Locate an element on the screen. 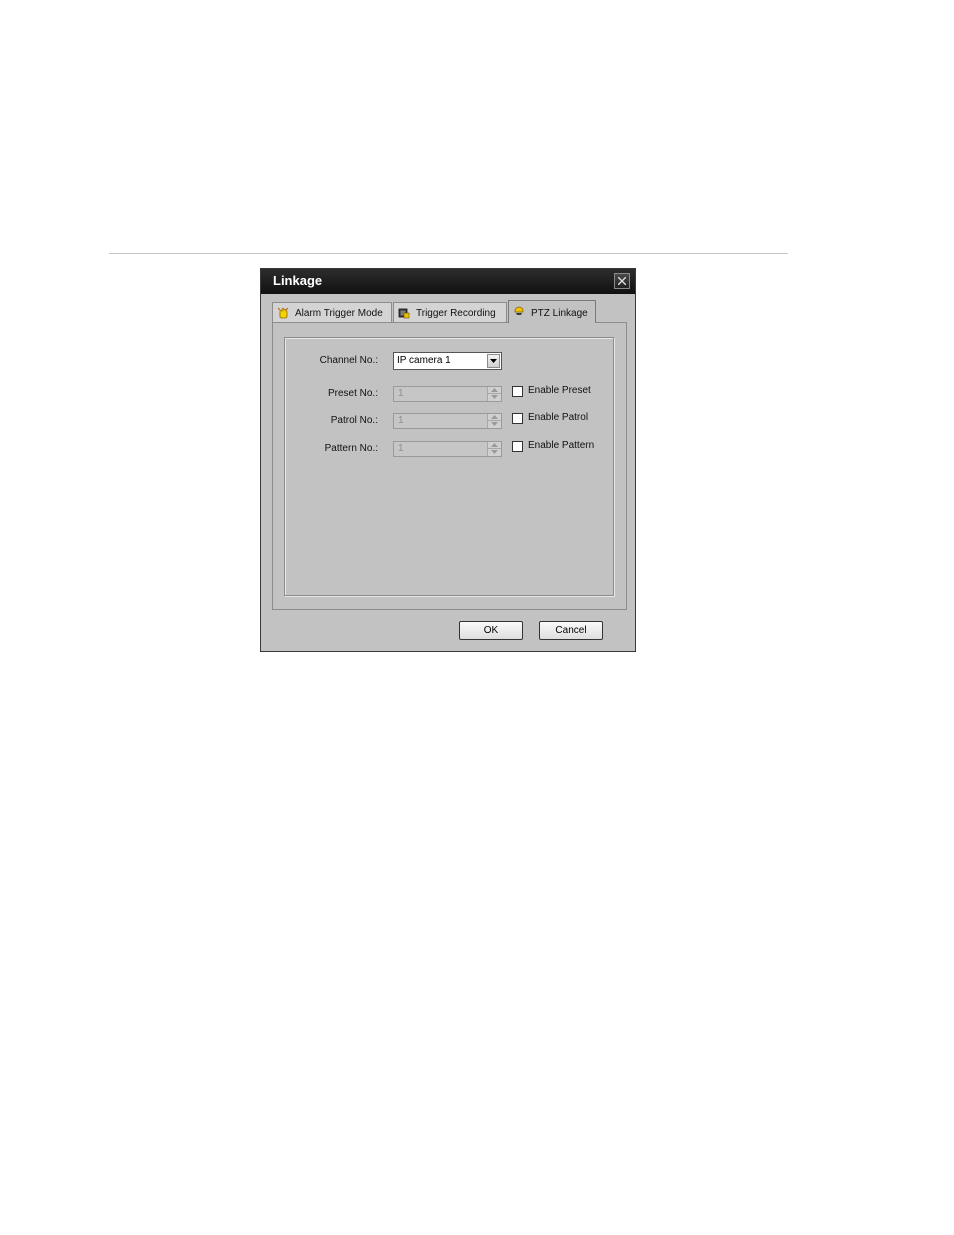 The height and width of the screenshot is (1235, 954). pattern-value: 1 is located at coordinates (401, 448).